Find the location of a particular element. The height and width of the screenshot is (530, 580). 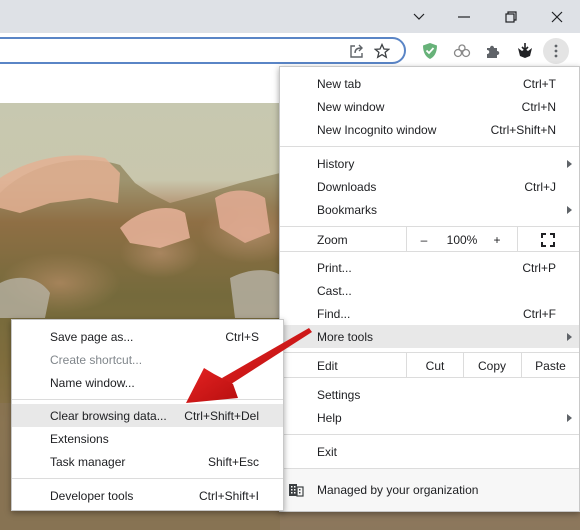

menu-item-settings: Settings is located at coordinates (429, 394).